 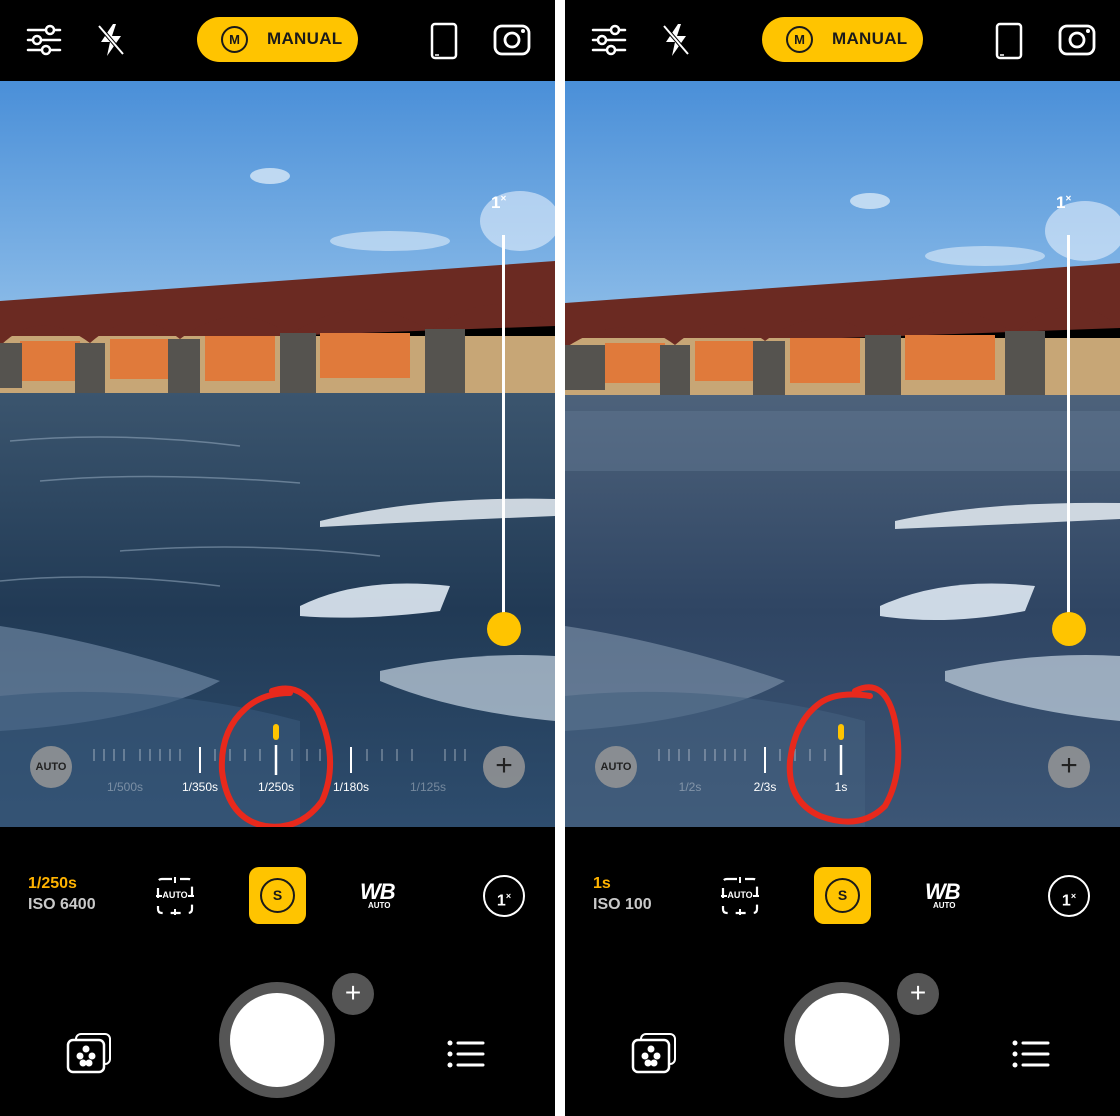 What do you see at coordinates (125, 787) in the screenshot?
I see `shutter-tick-label: 1/500s` at bounding box center [125, 787].